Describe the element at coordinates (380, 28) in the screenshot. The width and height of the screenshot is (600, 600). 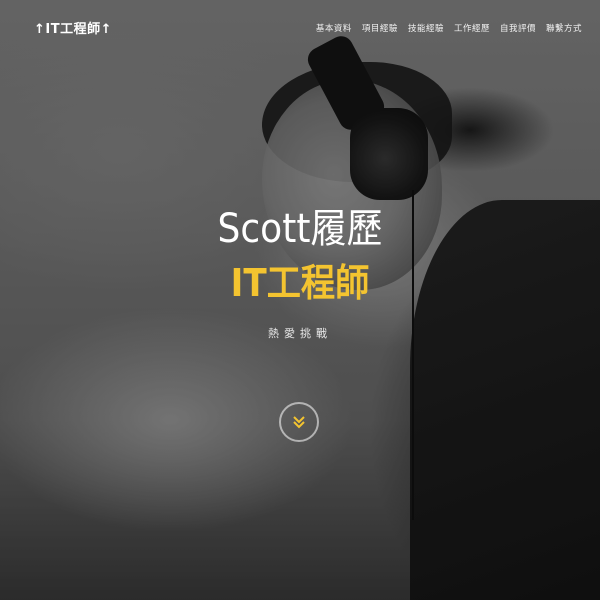
I see `nav-item-projects: 項目經驗` at that location.